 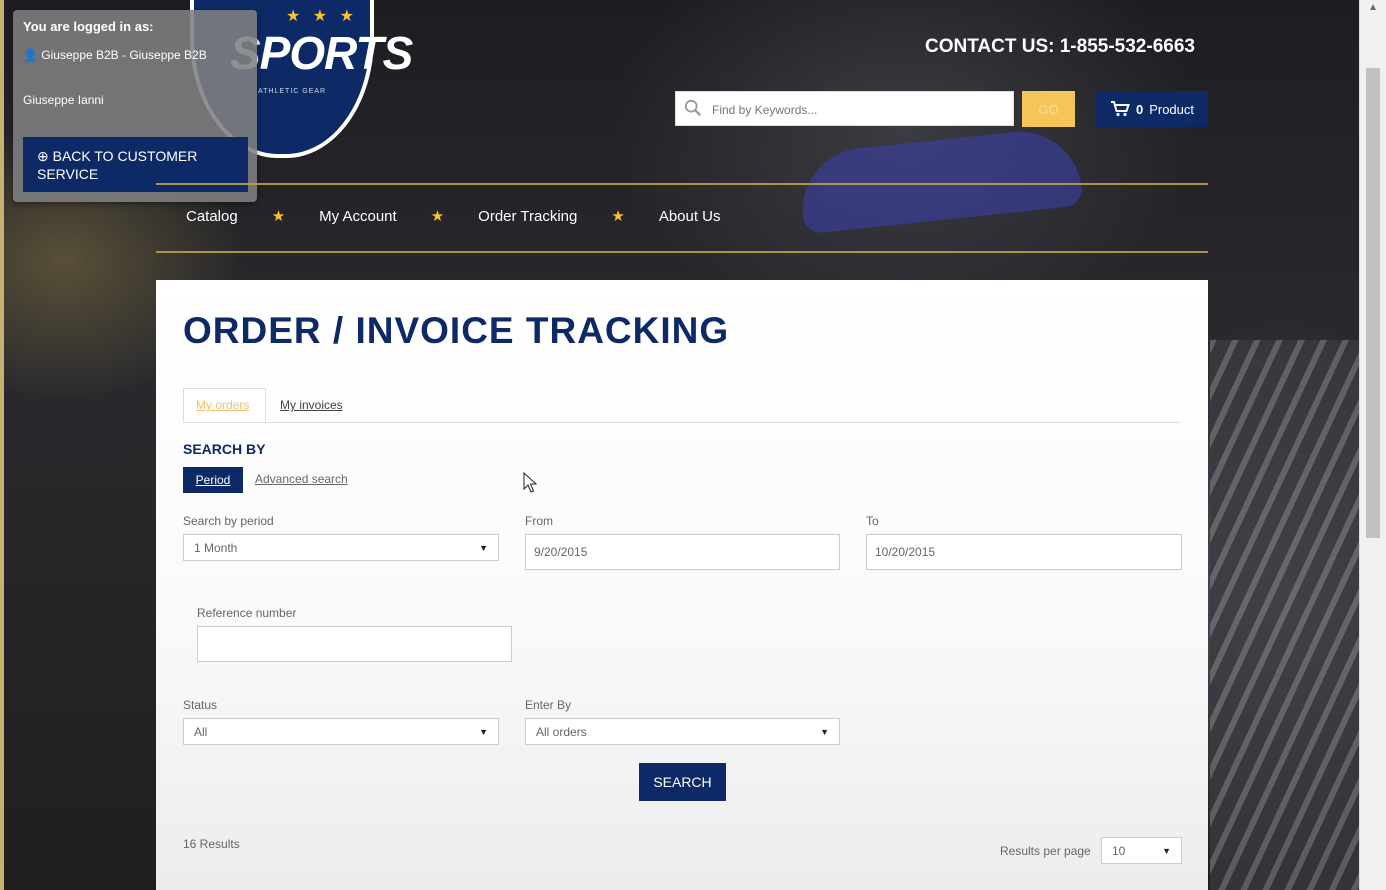 I want to click on user-icon: 👤, so click(x=30, y=55).